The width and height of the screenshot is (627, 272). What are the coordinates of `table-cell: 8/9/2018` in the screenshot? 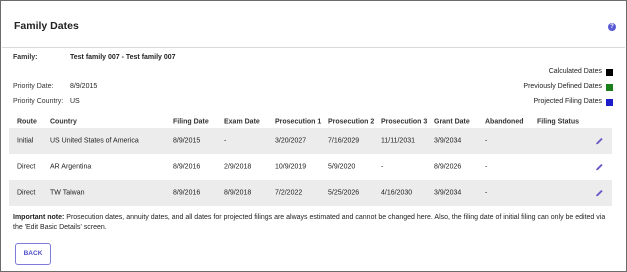 It's located at (238, 193).